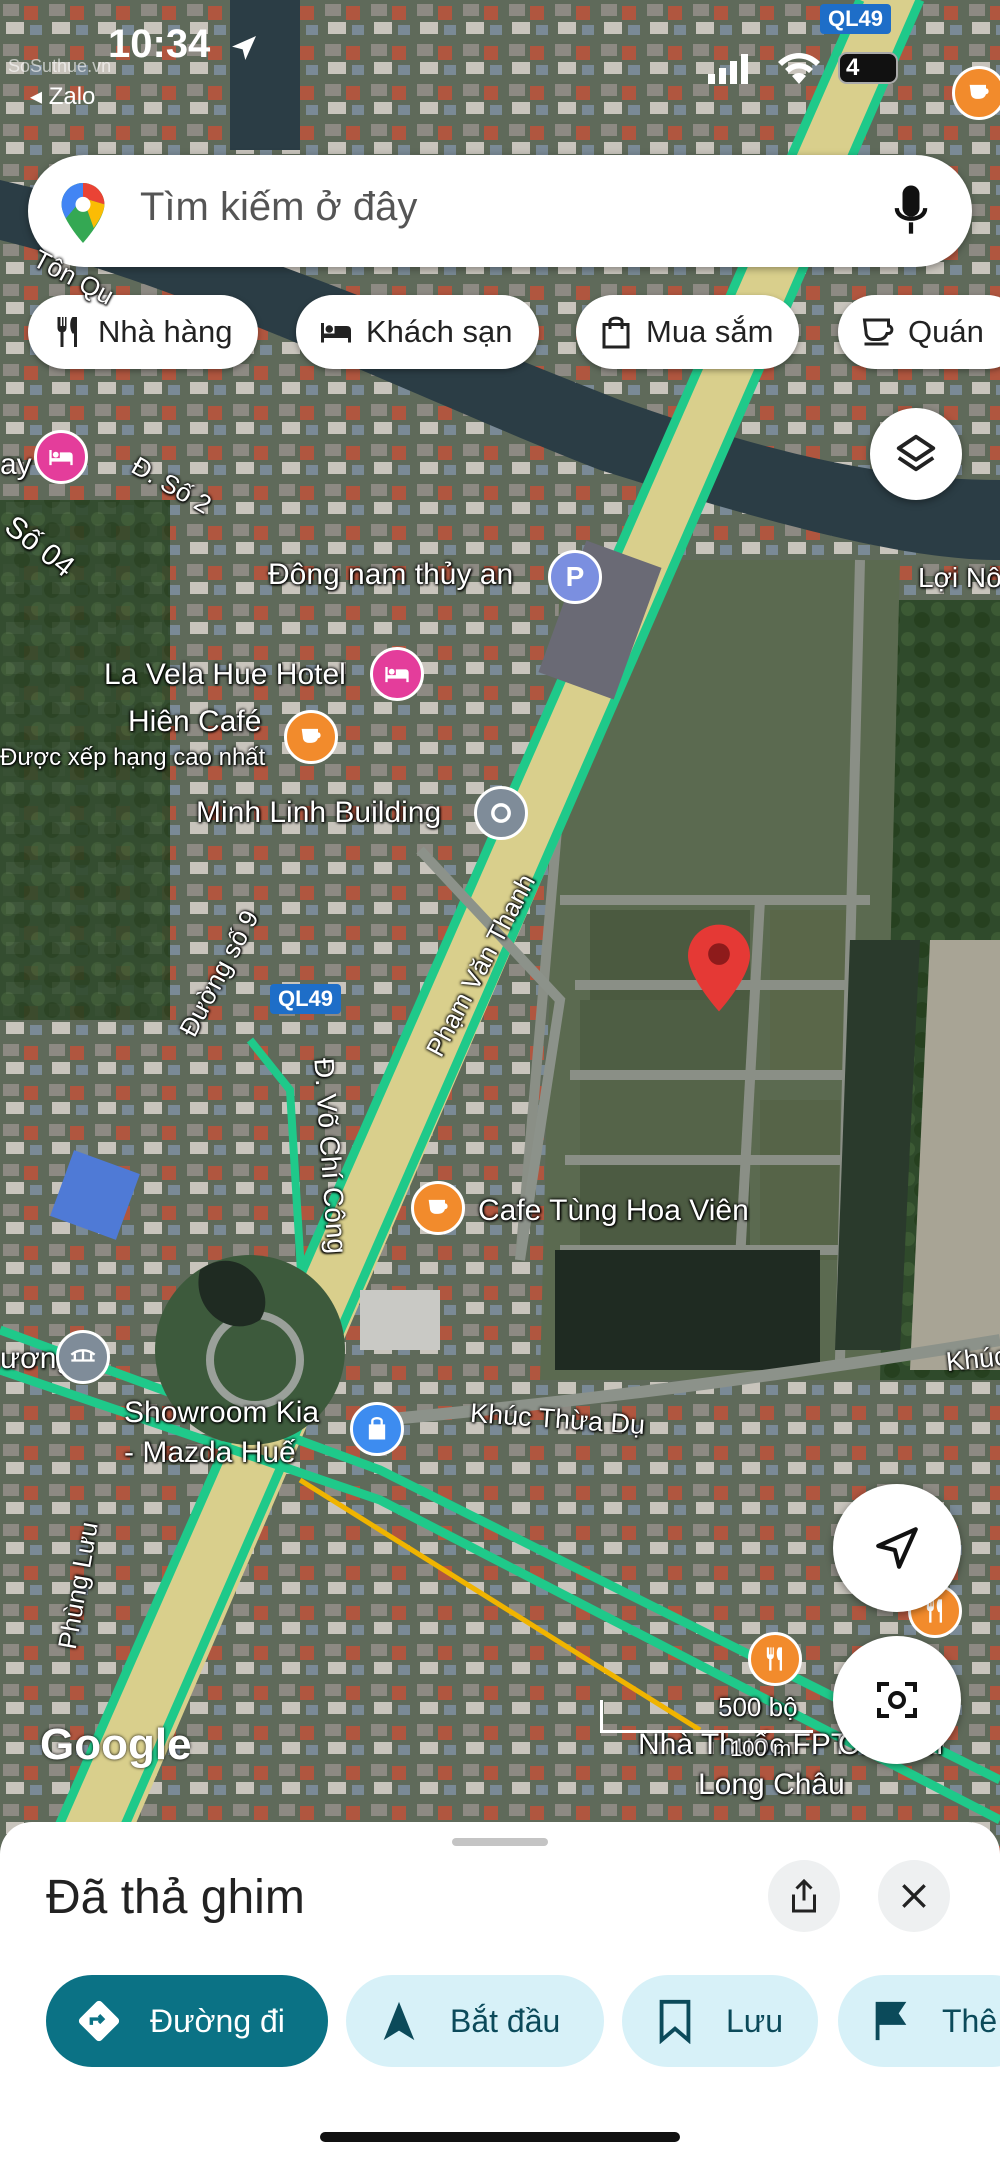  What do you see at coordinates (761, 1748) in the screenshot?
I see `scale-label-m: 100 m` at bounding box center [761, 1748].